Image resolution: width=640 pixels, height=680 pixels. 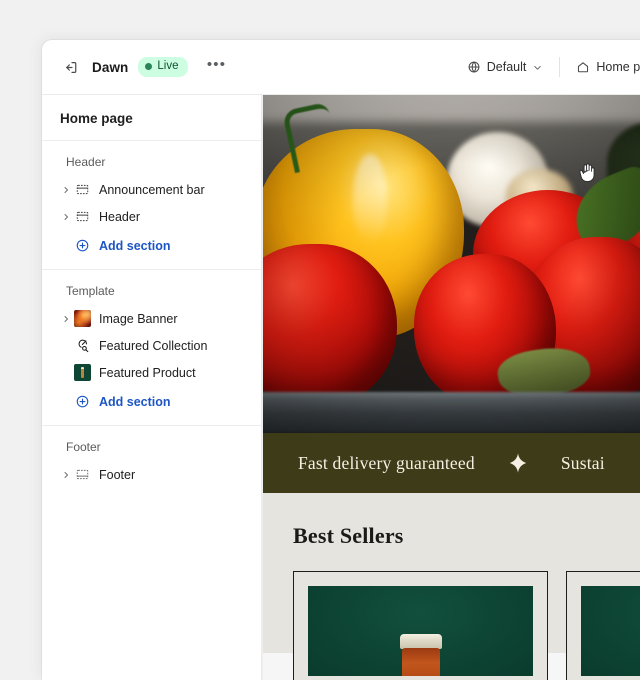 I want to click on page-title: Home page, so click(x=96, y=118).